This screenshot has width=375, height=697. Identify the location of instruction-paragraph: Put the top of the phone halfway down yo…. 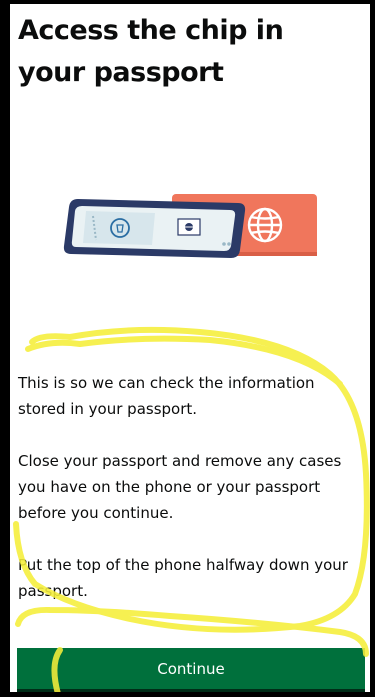
(183, 578).